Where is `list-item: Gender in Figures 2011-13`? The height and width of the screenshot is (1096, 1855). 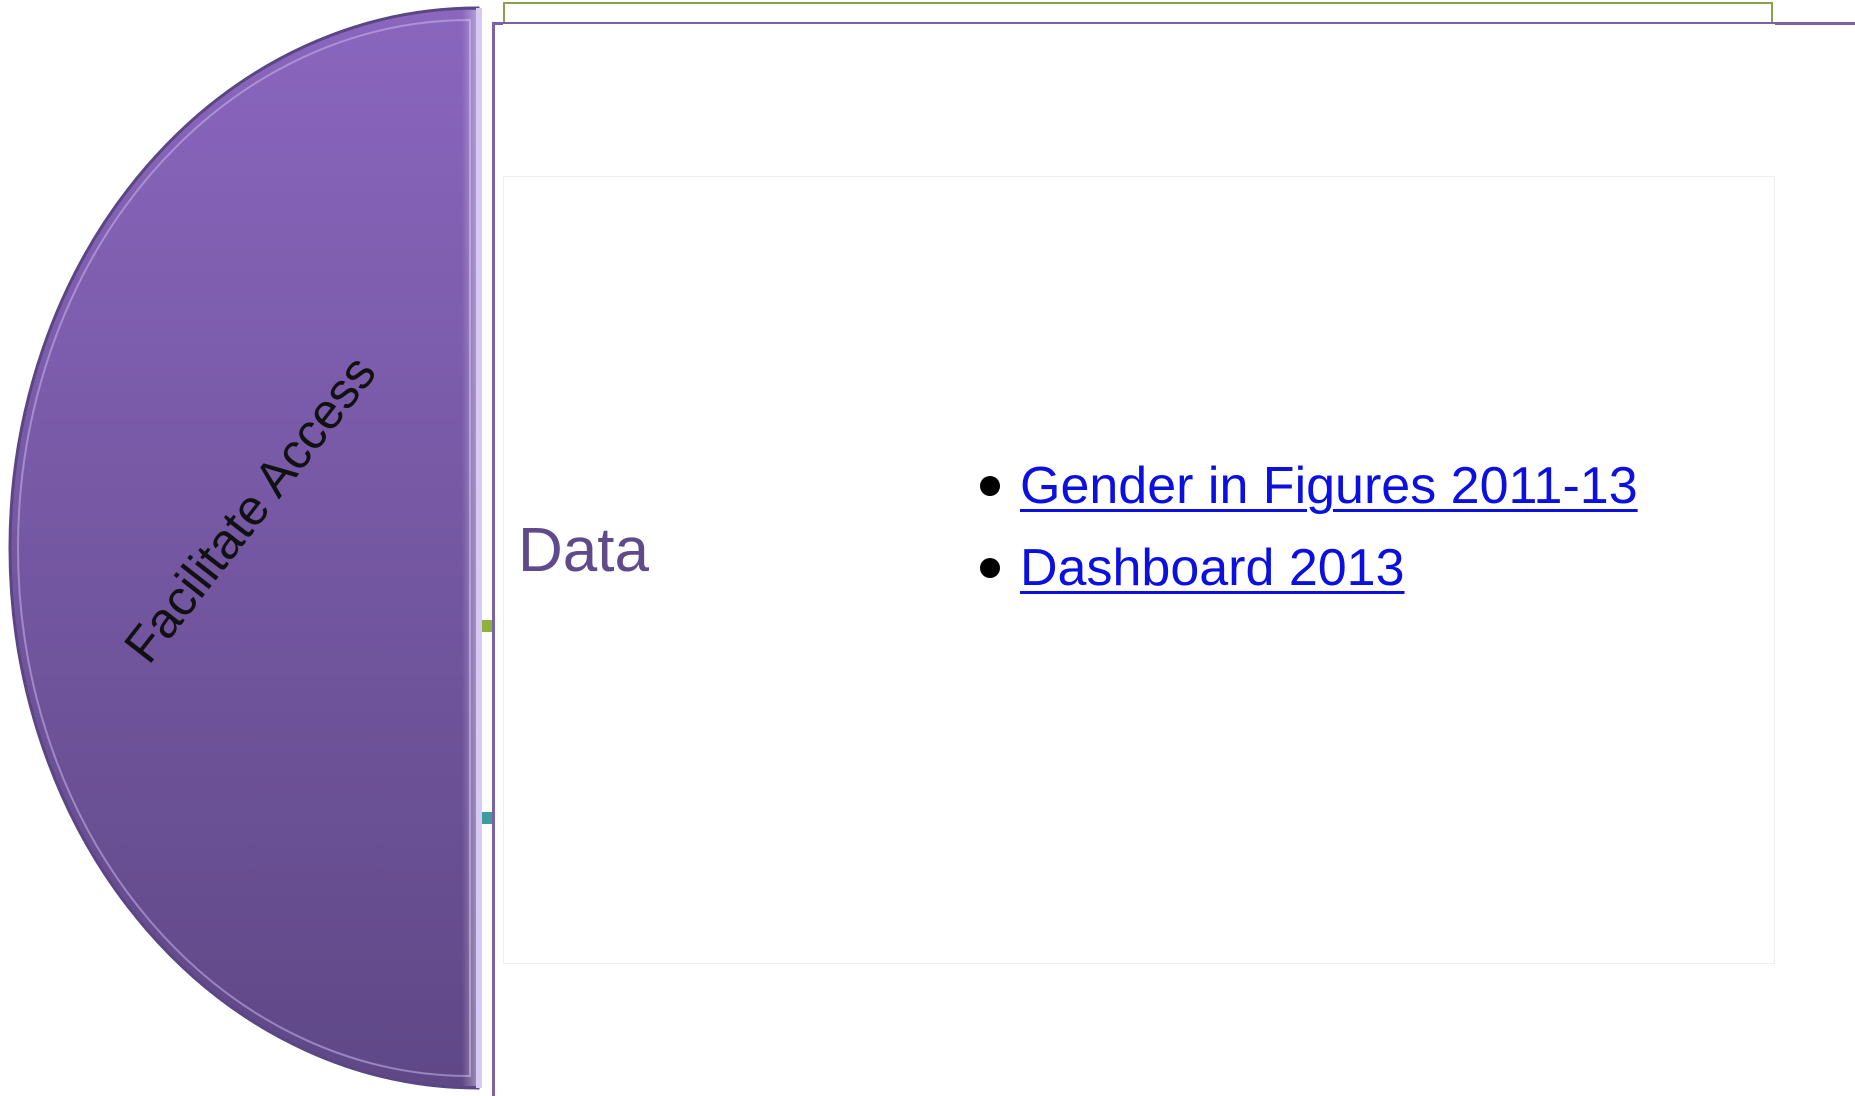
list-item: Gender in Figures 2011-13 is located at coordinates (1303, 493).